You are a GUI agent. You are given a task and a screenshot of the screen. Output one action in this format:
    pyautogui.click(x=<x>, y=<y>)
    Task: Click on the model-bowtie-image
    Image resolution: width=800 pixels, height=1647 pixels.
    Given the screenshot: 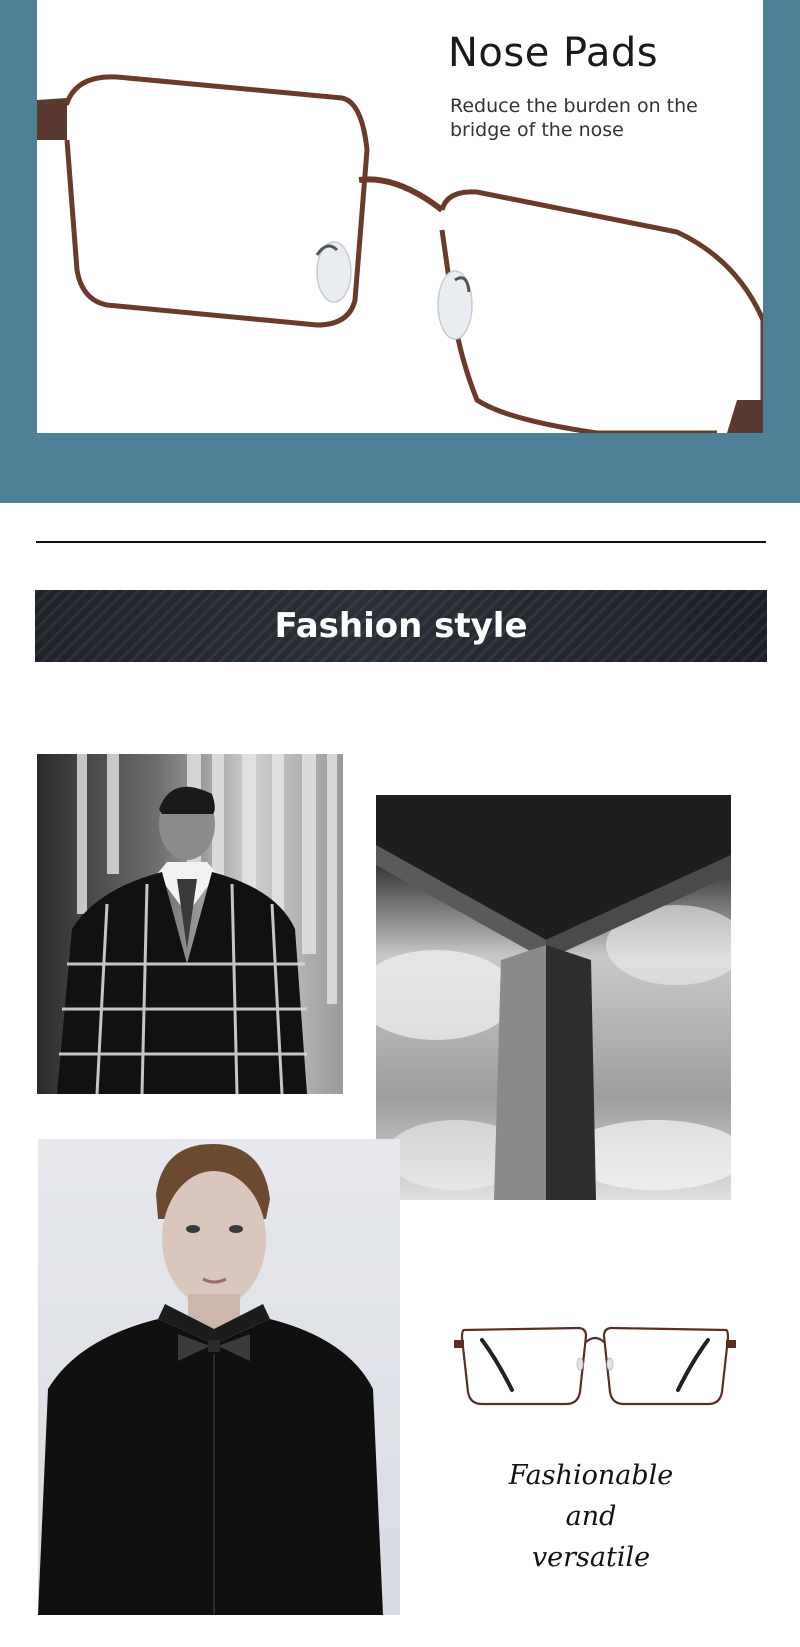 What is the action you would take?
    pyautogui.click(x=210, y=1379)
    